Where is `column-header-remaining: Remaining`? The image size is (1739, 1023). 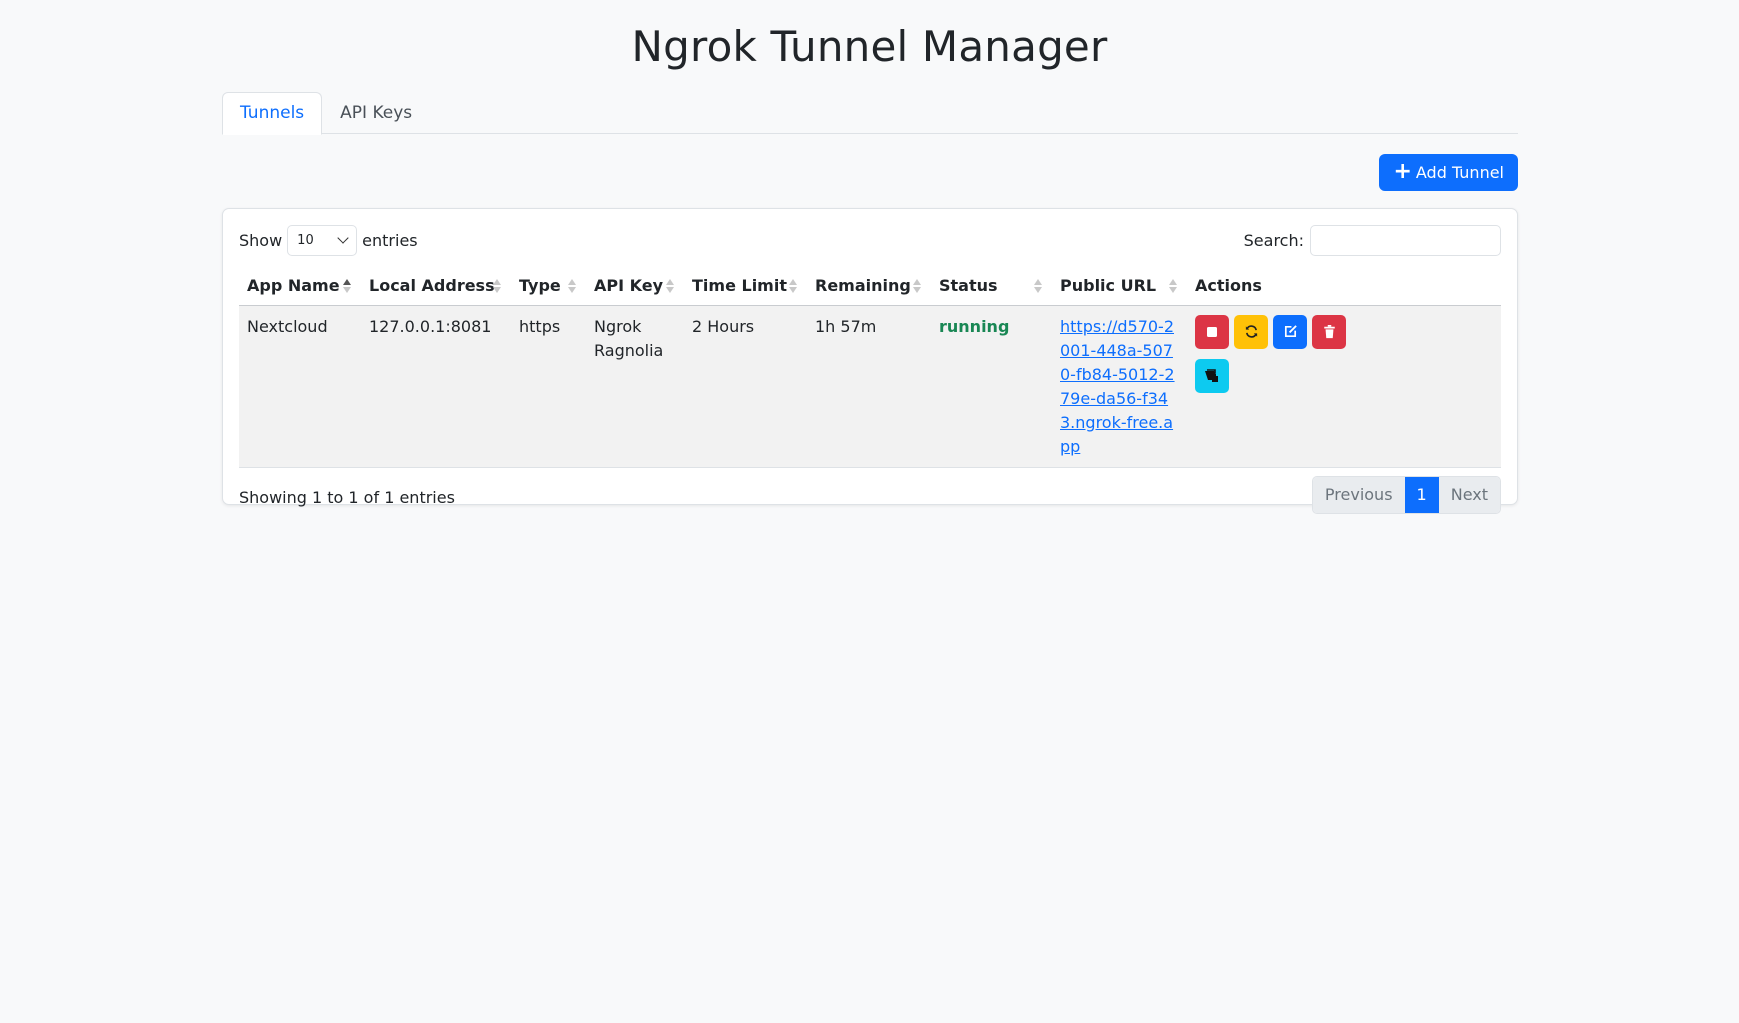
column-header-remaining: Remaining is located at coordinates (869, 286).